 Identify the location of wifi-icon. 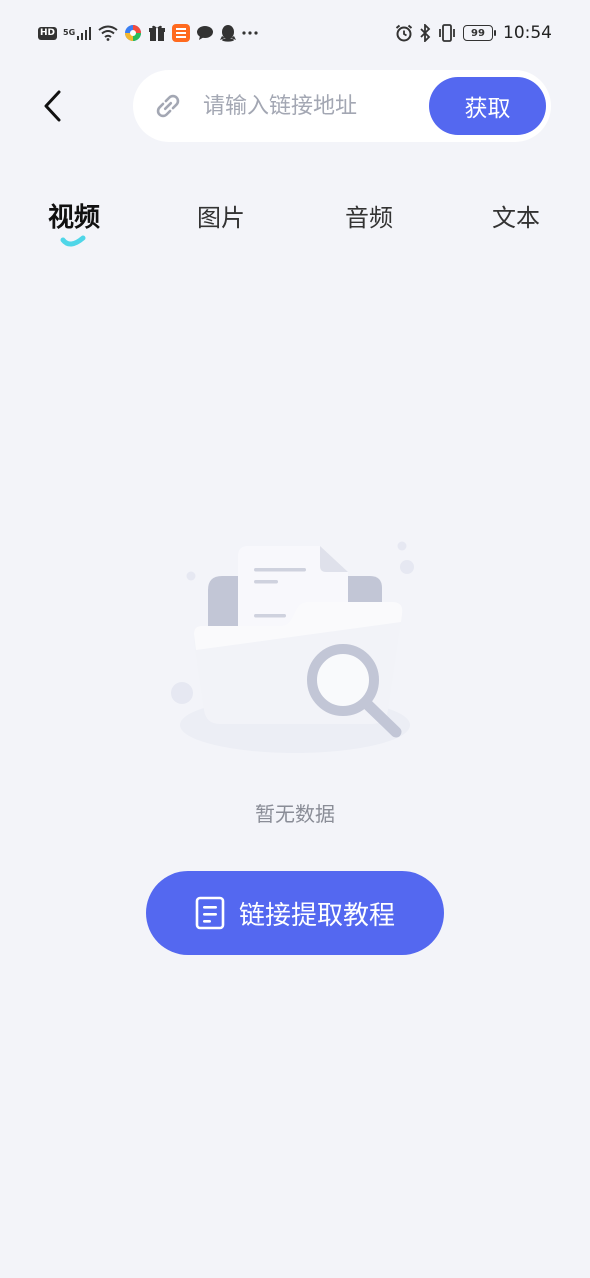
(108, 33).